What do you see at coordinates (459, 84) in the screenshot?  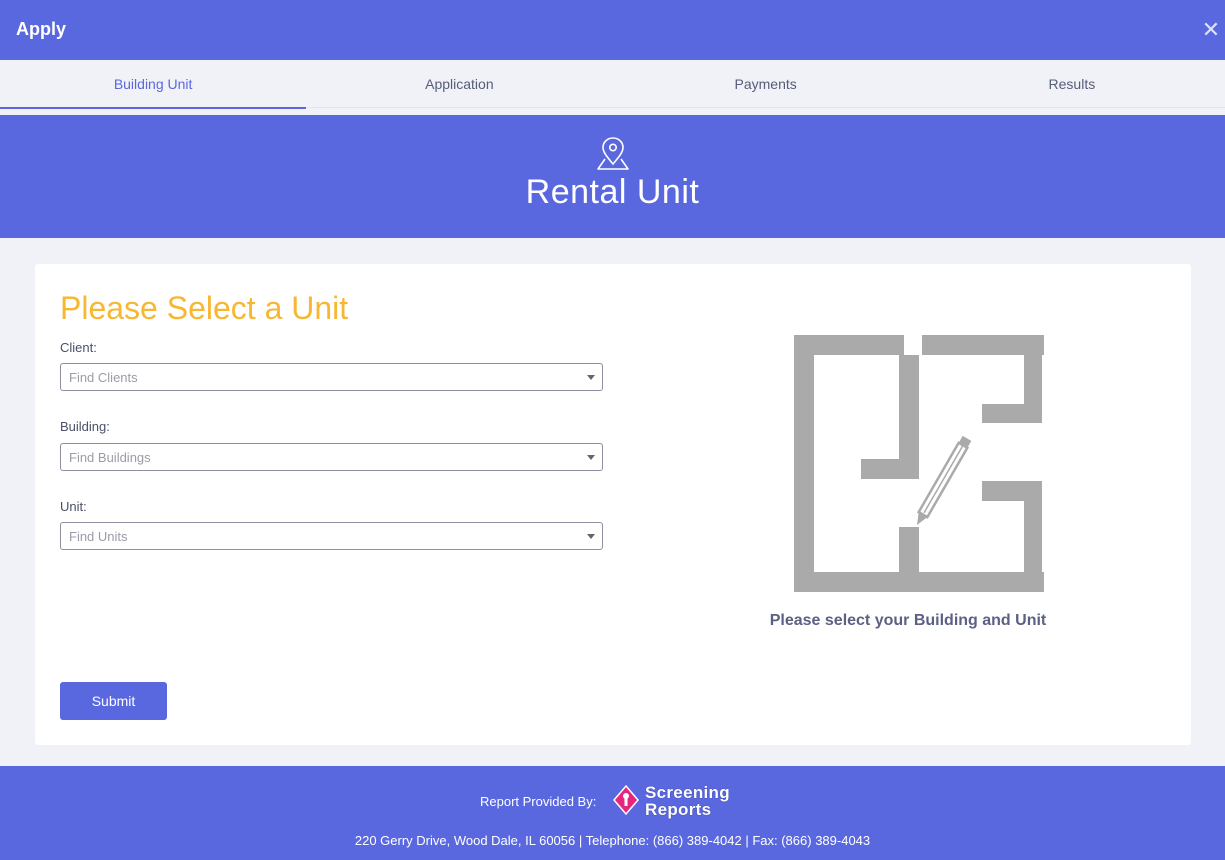 I see `tab-application: Application` at bounding box center [459, 84].